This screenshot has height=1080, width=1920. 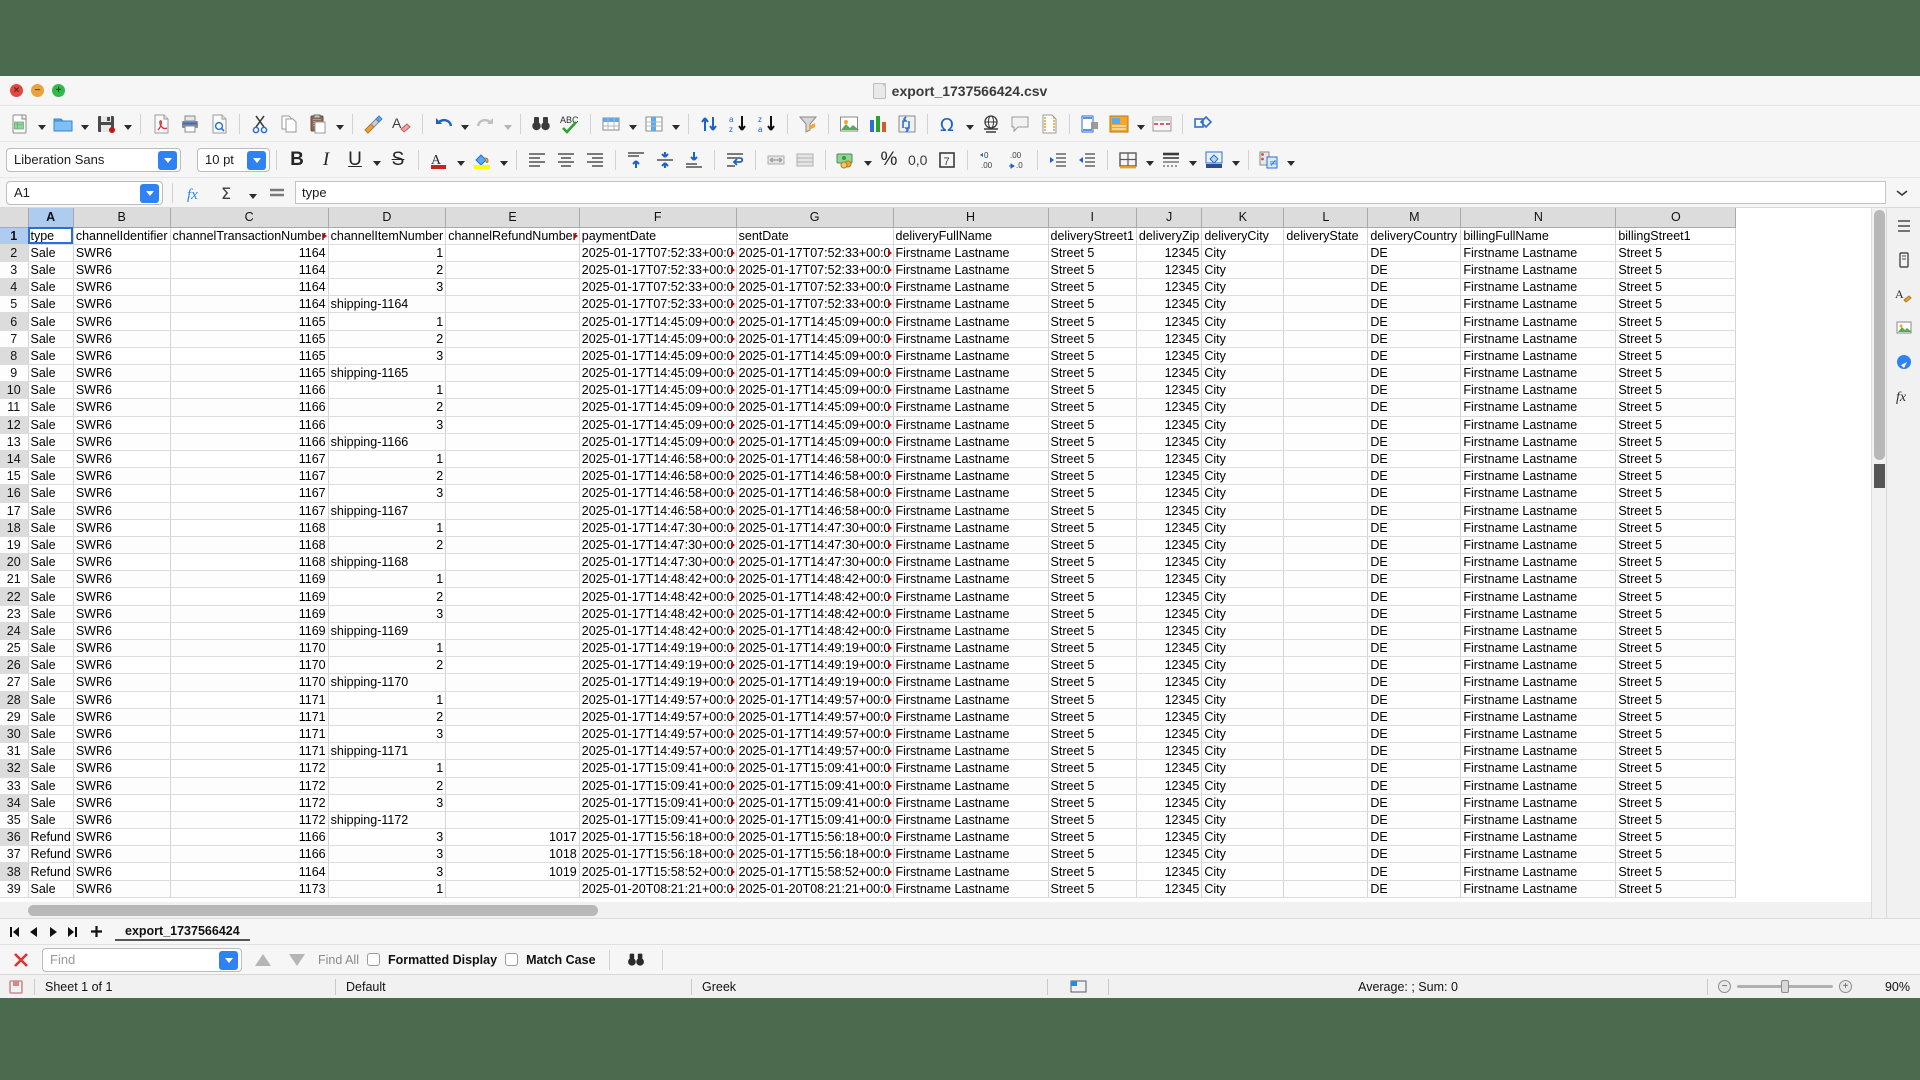 What do you see at coordinates (1140, 124) in the screenshot?
I see `define-print-area-dropdown` at bounding box center [1140, 124].